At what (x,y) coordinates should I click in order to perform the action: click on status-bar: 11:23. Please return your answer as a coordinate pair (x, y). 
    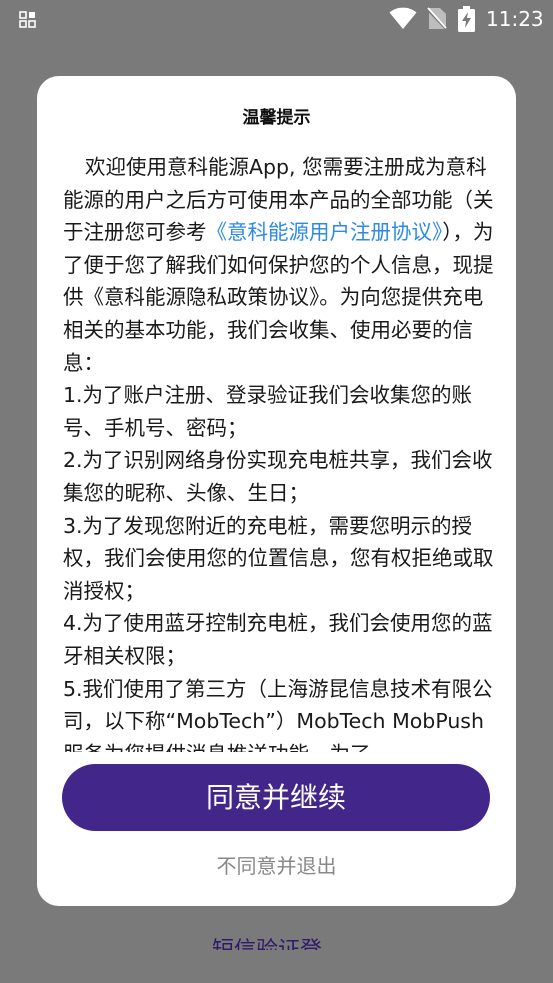
    Looking at the image, I should click on (276, 19).